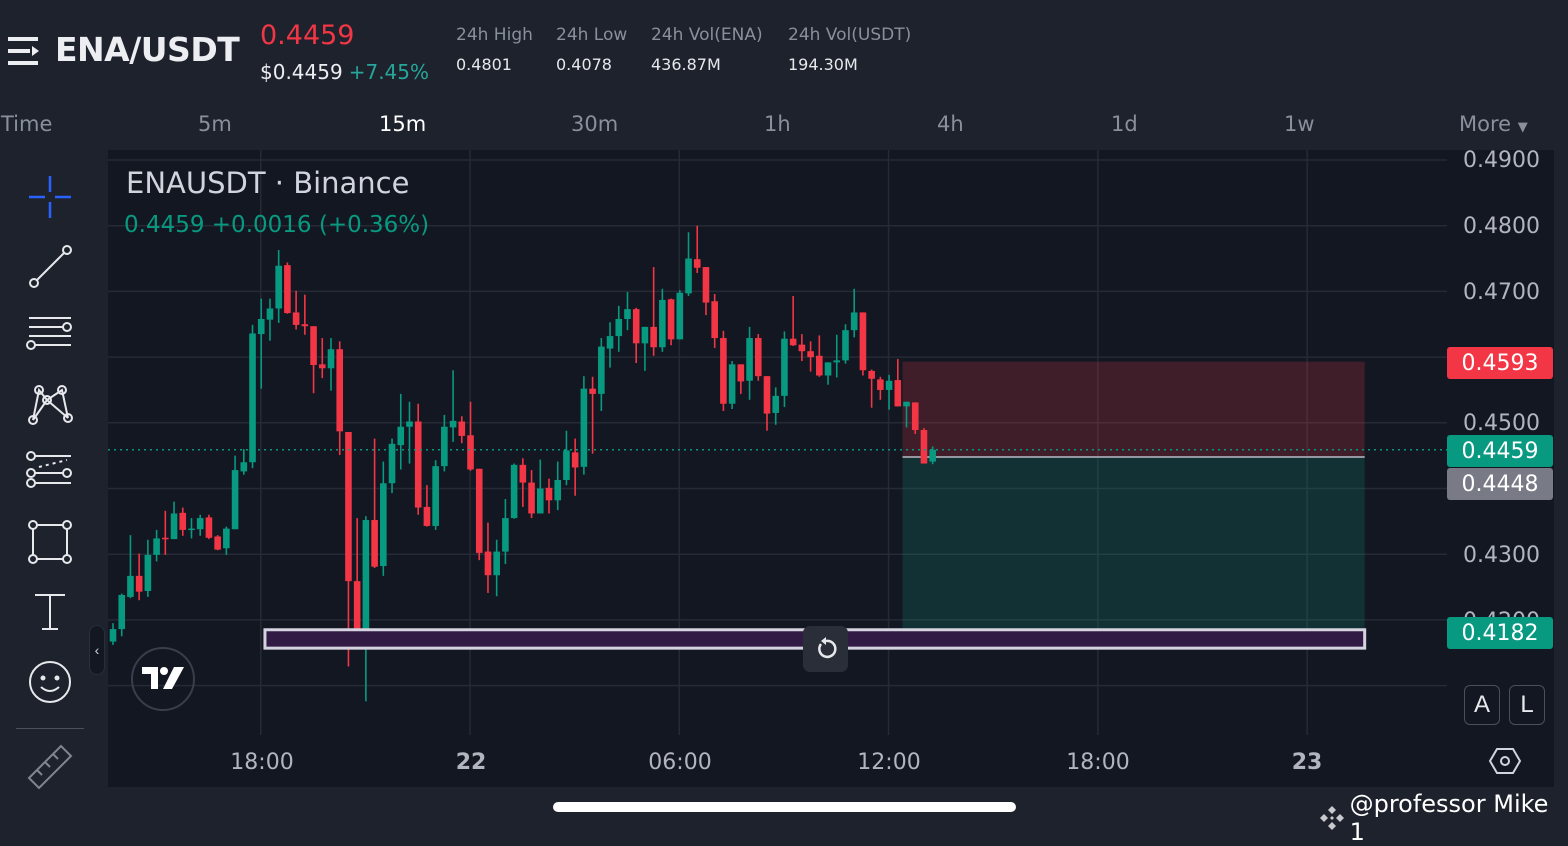 The image size is (1568, 846). I want to click on watermark-text: @professor Mike 1, so click(1449, 818).